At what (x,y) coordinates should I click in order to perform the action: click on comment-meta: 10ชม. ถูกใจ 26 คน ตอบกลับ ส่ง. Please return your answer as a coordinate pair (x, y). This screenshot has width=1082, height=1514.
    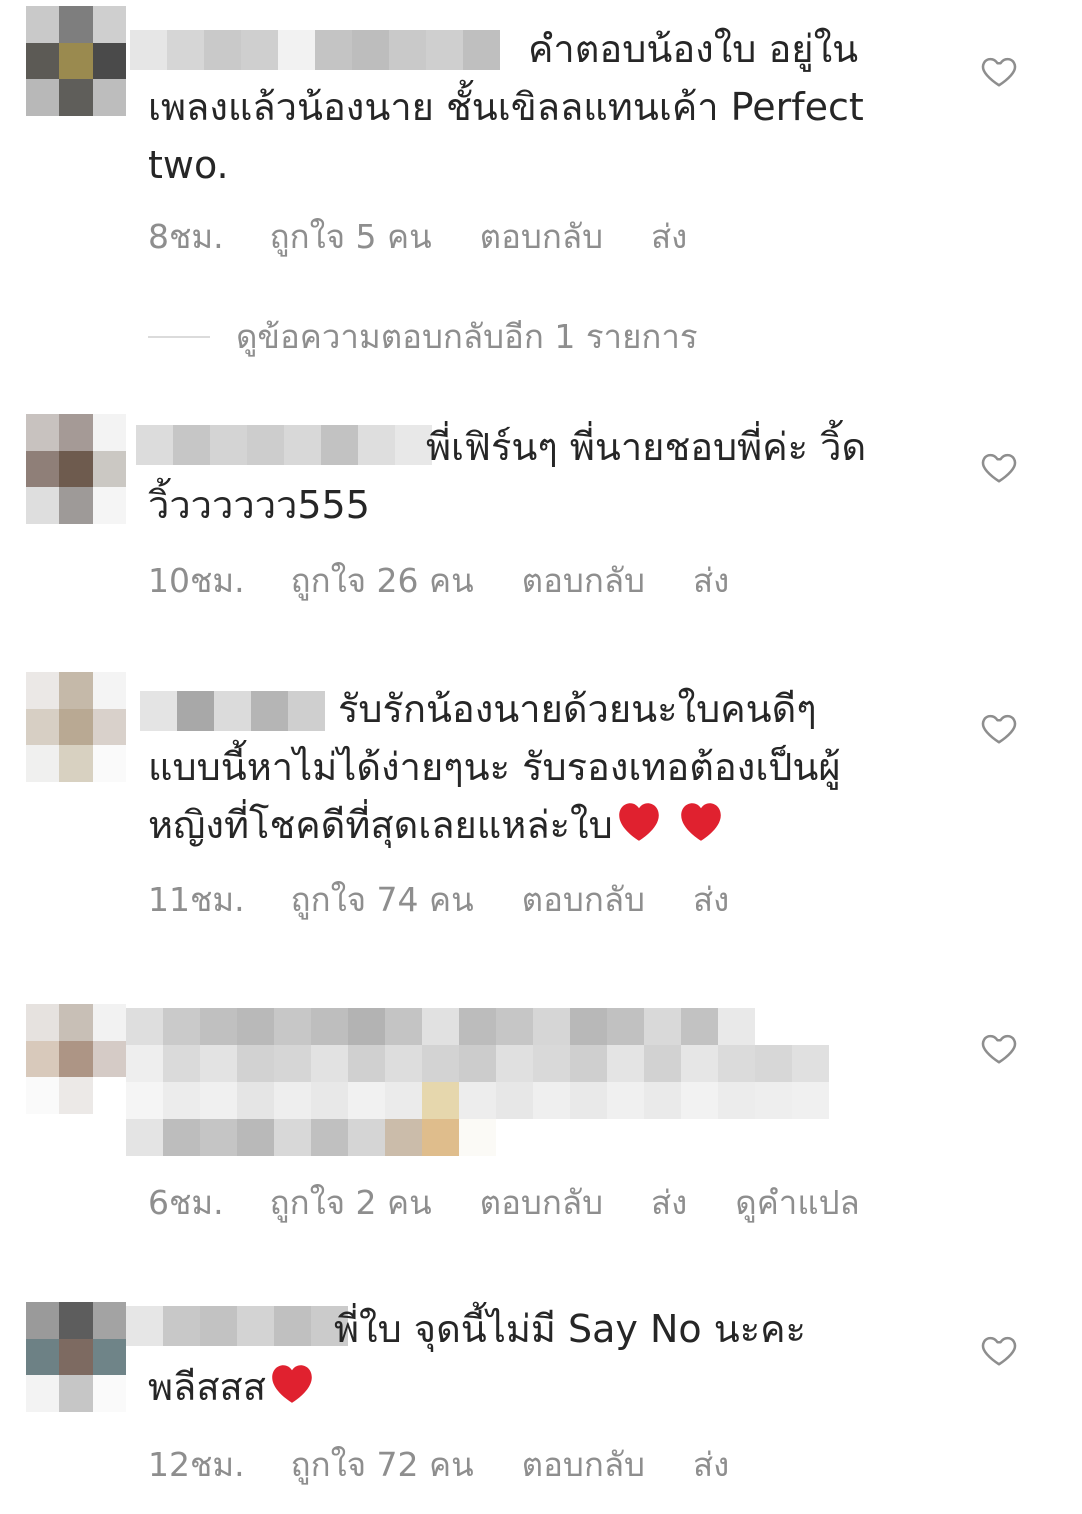
    Looking at the image, I should click on (462, 580).